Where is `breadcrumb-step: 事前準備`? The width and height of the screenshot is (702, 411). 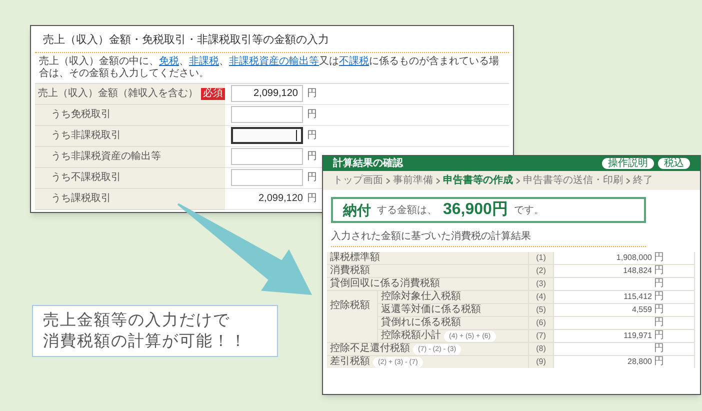 breadcrumb-step: 事前準備 is located at coordinates (413, 181).